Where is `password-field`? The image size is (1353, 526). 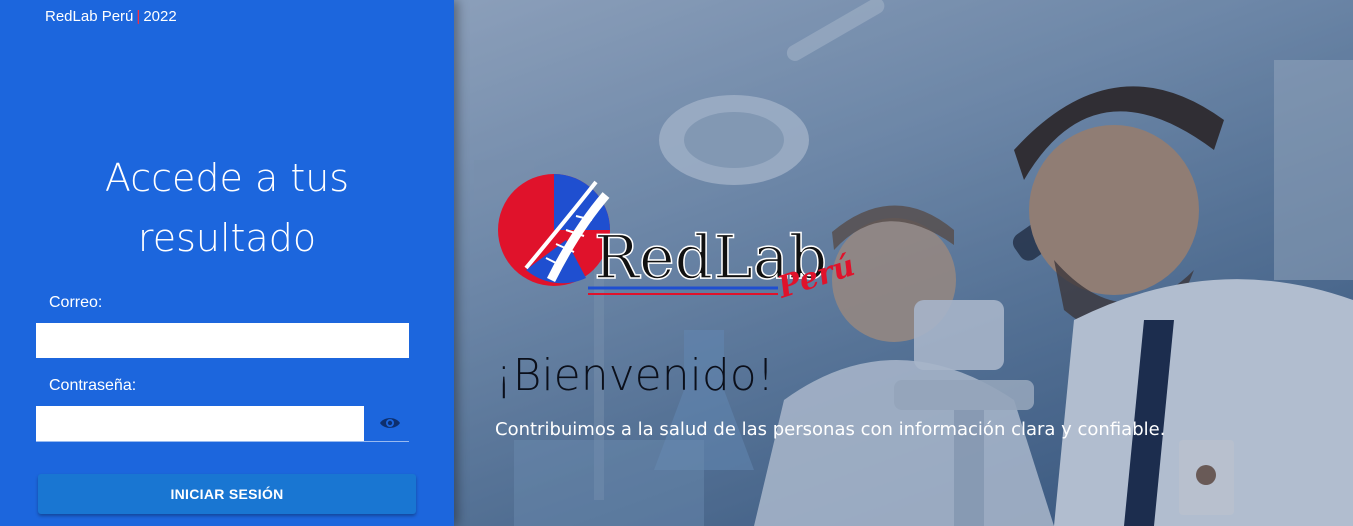 password-field is located at coordinates (200, 423).